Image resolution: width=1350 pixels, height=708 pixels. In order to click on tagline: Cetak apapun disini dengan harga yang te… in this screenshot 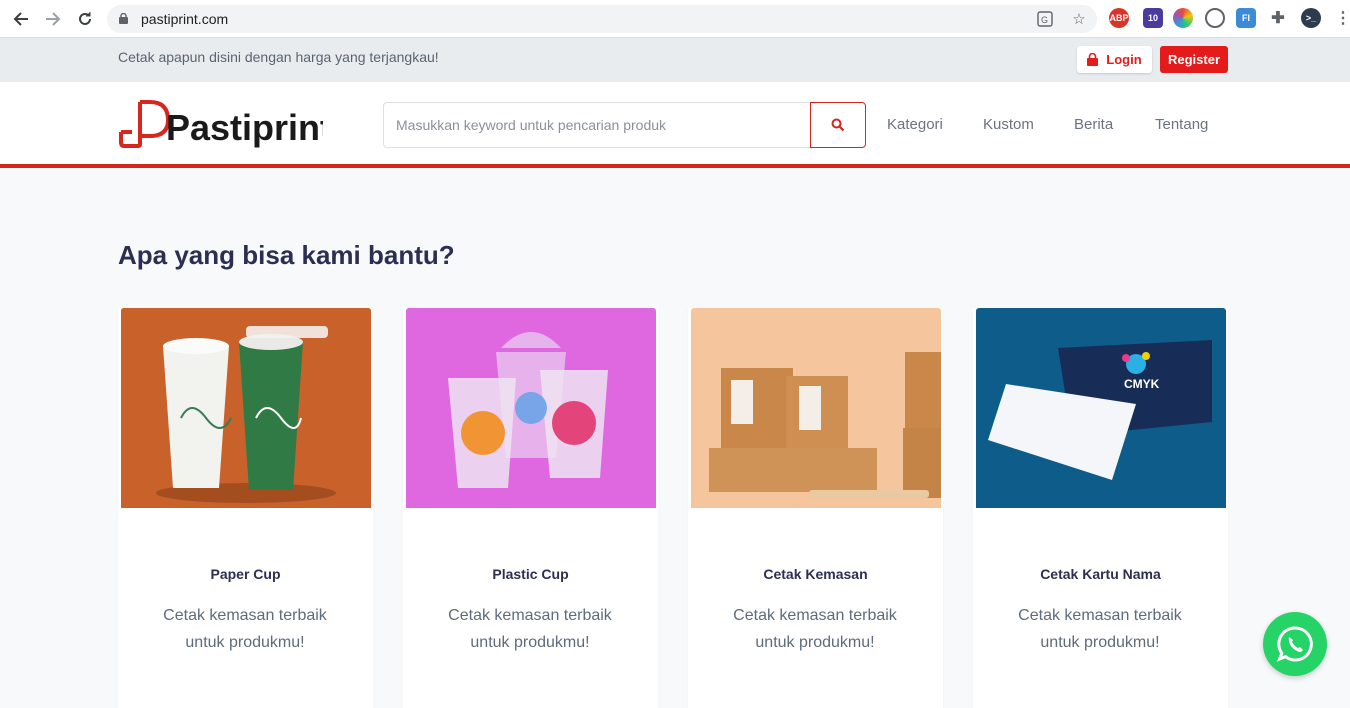, I will do `click(278, 57)`.